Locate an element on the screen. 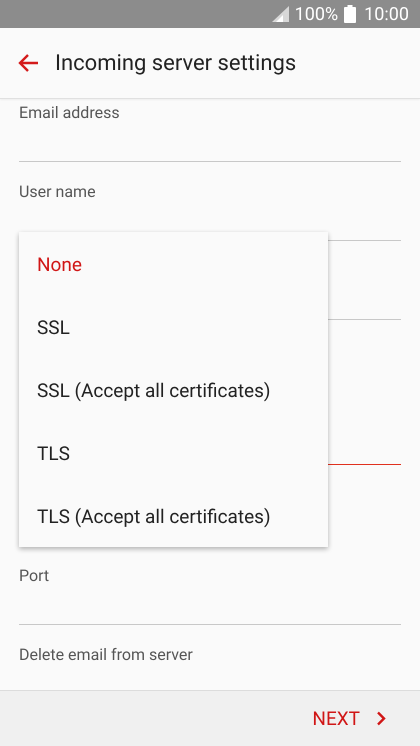 The height and width of the screenshot is (746, 420). menu-item: TLS (Accept all certificates) is located at coordinates (173, 516).